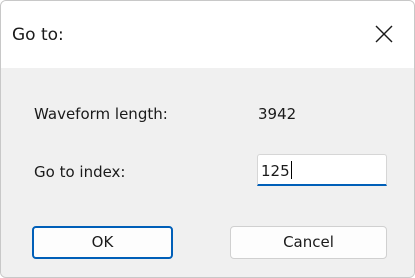  What do you see at coordinates (322, 170) in the screenshot?
I see `go-to-index-input: 125` at bounding box center [322, 170].